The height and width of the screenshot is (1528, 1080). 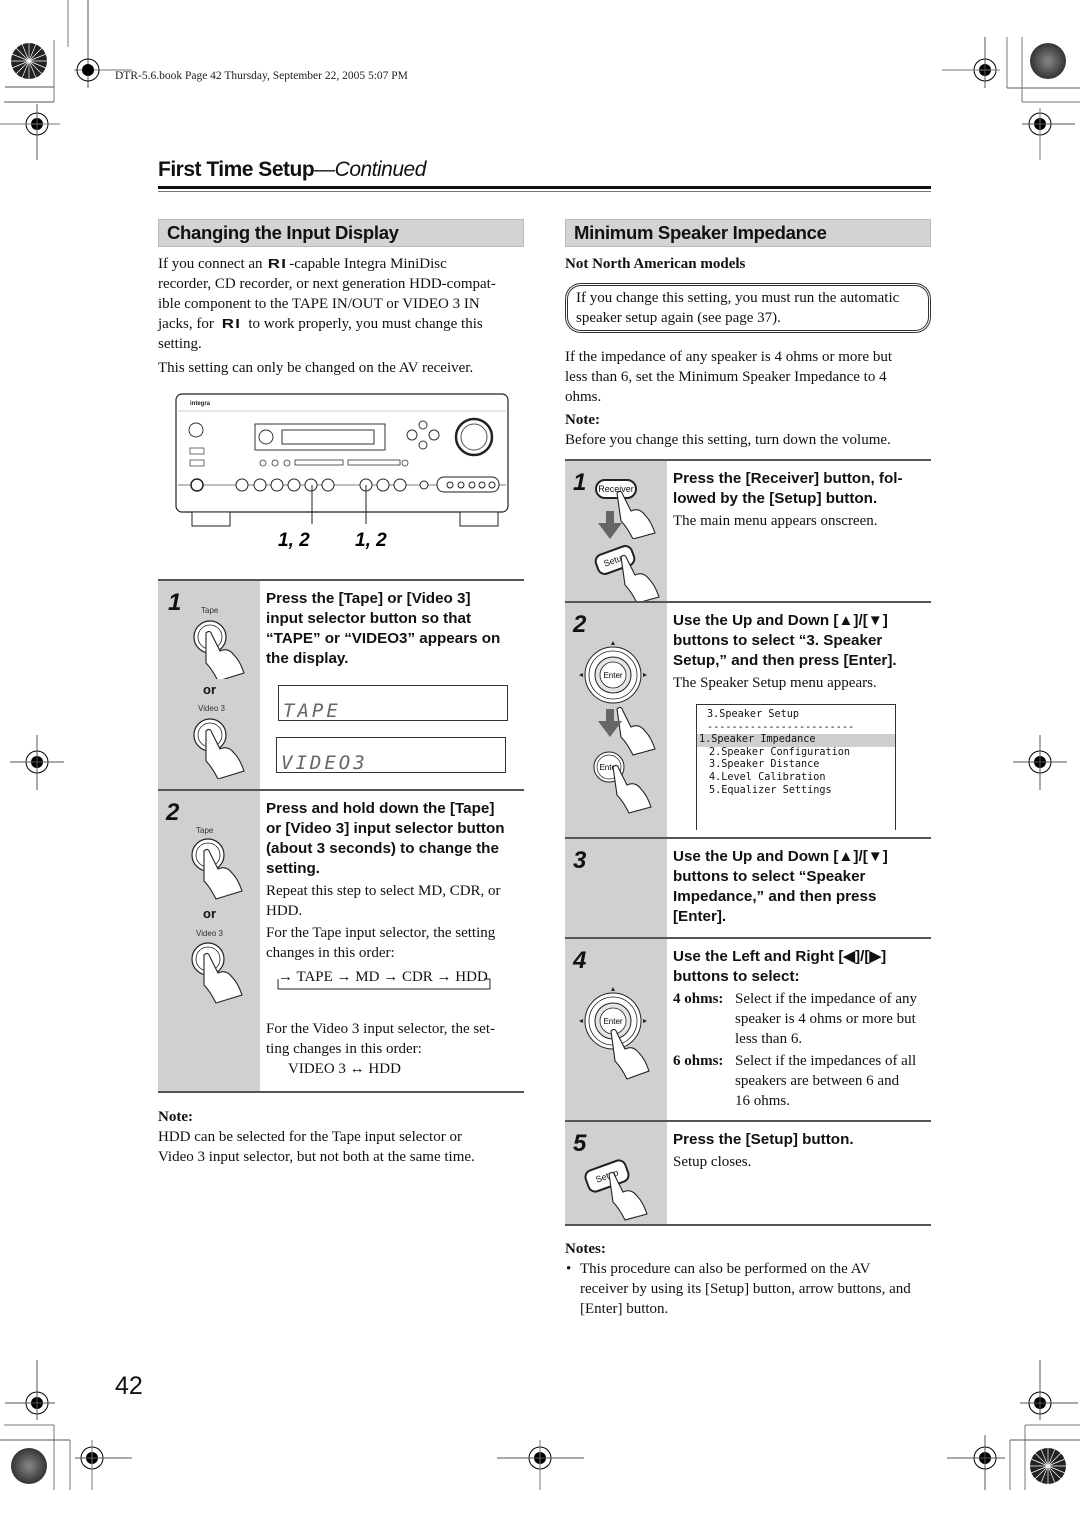 I want to click on step-instruction: Press the [Setup] button., so click(x=763, y=1139).